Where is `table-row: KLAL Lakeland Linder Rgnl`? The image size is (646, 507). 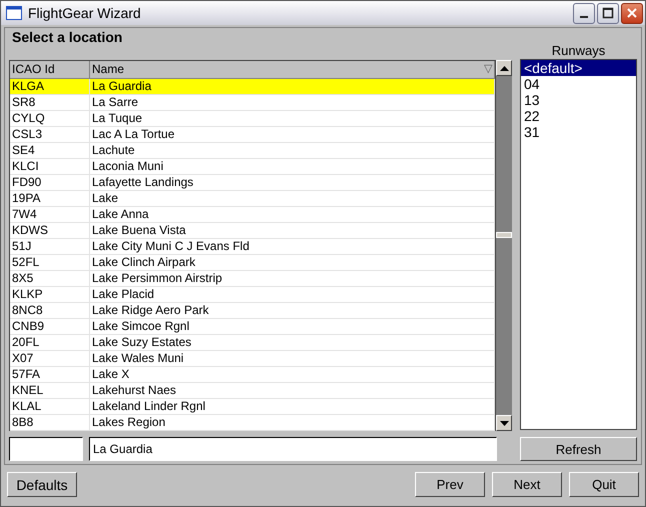
table-row: KLAL Lakeland Linder Rgnl is located at coordinates (252, 407).